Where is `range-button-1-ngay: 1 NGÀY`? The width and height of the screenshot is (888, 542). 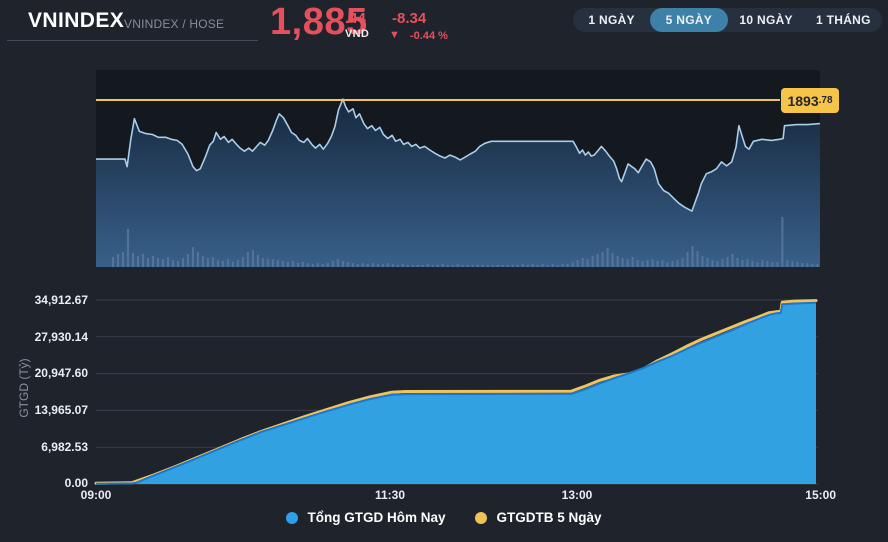 range-button-1-ngay: 1 NGÀY is located at coordinates (611, 20).